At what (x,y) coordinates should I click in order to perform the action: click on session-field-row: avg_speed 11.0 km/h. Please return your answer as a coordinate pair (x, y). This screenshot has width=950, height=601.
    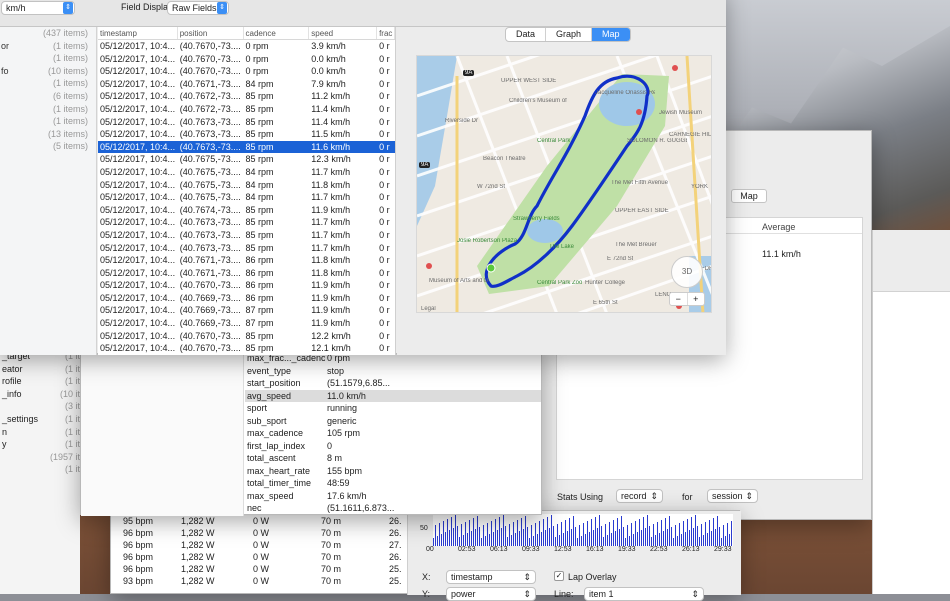
    Looking at the image, I should click on (393, 395).